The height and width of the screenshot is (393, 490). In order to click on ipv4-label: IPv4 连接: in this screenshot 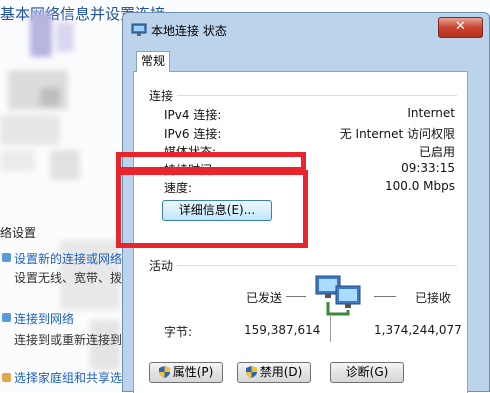, I will do `click(193, 115)`.